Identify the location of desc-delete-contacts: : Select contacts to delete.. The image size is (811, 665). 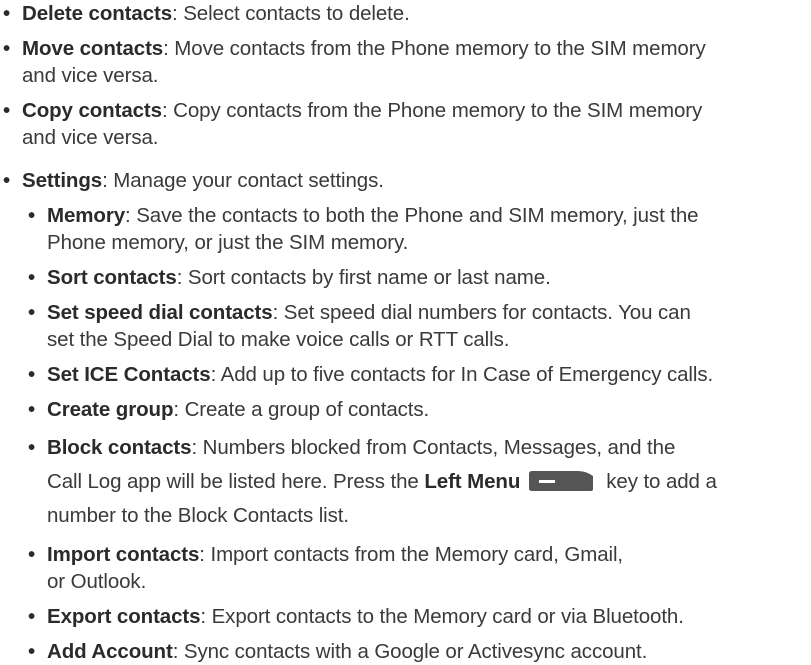
(291, 13).